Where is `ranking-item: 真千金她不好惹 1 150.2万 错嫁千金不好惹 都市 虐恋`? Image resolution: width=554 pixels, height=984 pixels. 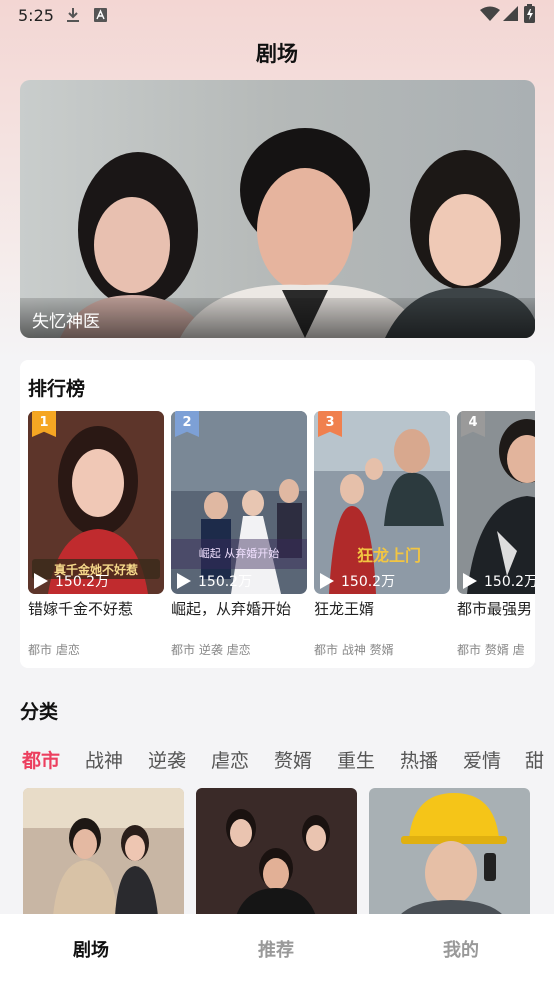
ranking-item: 真千金她不好惹 1 150.2万 错嫁千金不好惹 都市 虐恋 is located at coordinates (96, 534).